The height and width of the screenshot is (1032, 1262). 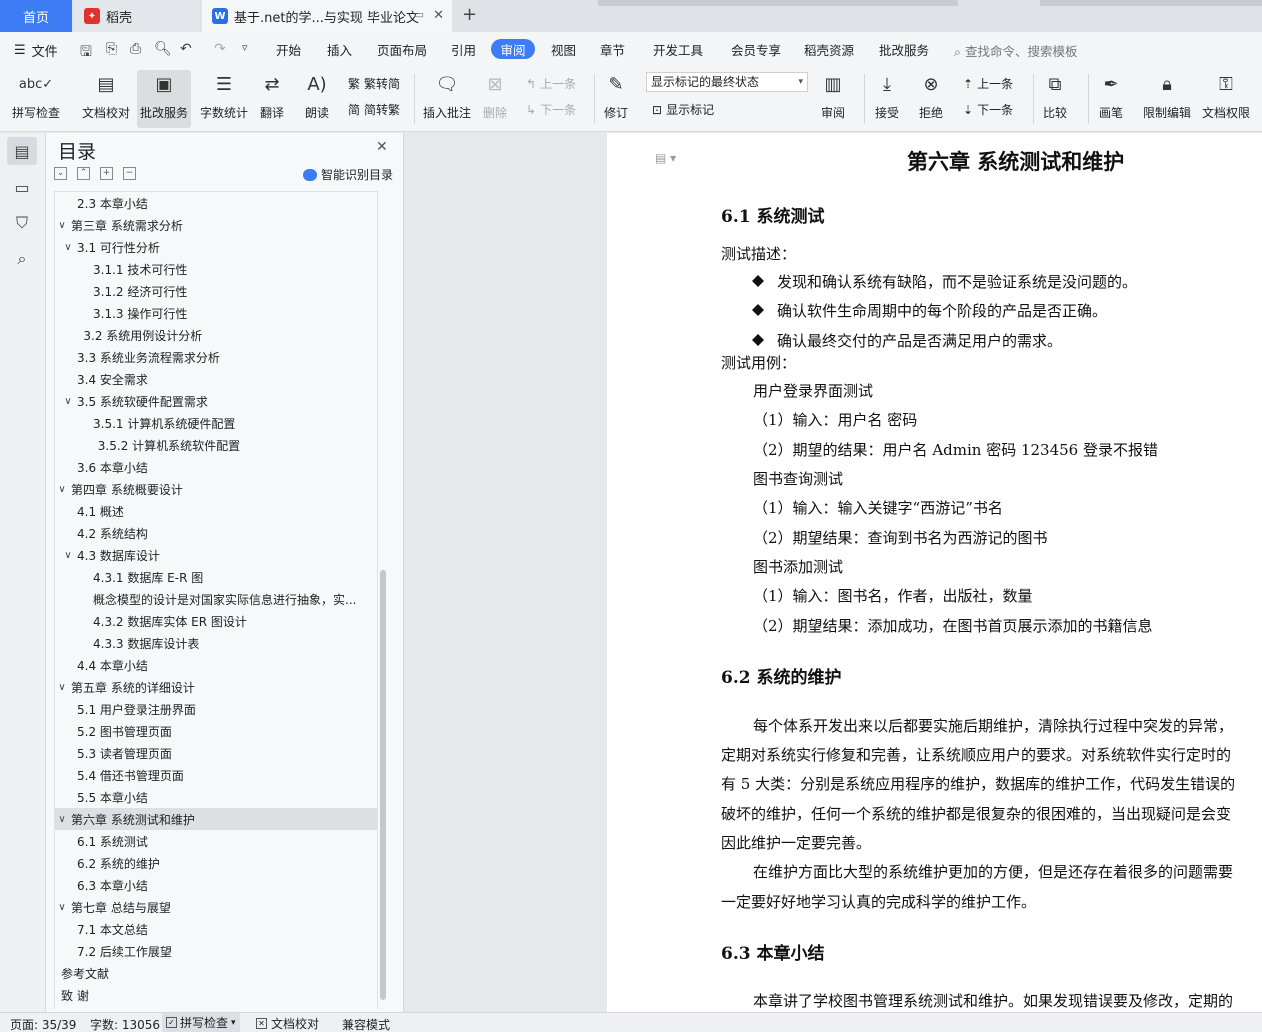 I want to click on outline-scrollbar, so click(x=383, y=785).